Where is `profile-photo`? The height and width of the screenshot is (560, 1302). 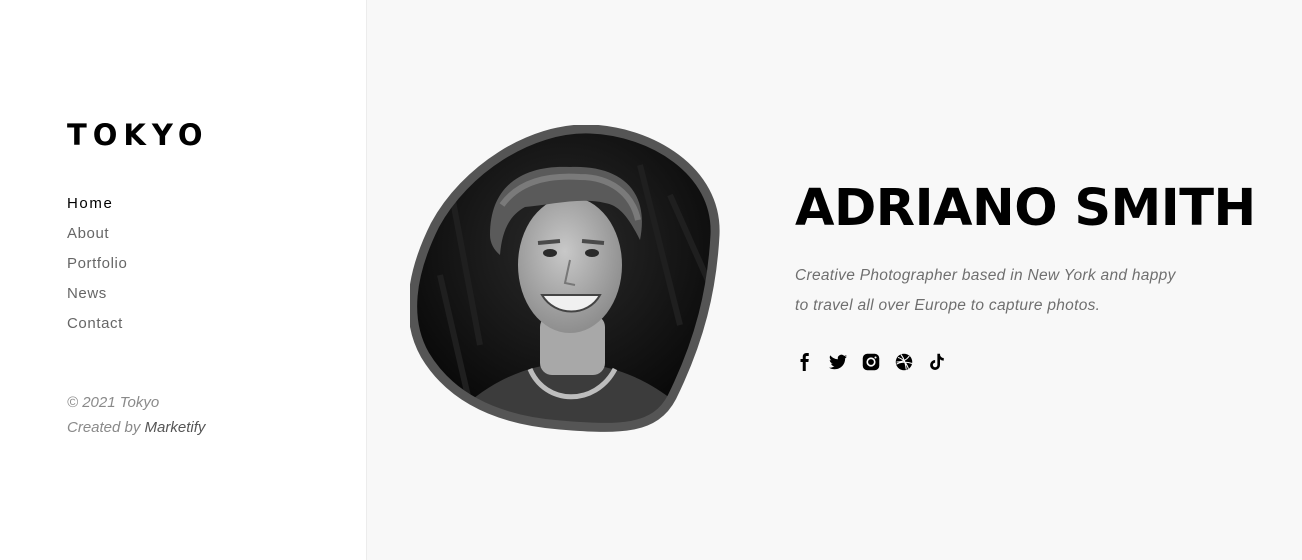
profile-photo is located at coordinates (565, 278).